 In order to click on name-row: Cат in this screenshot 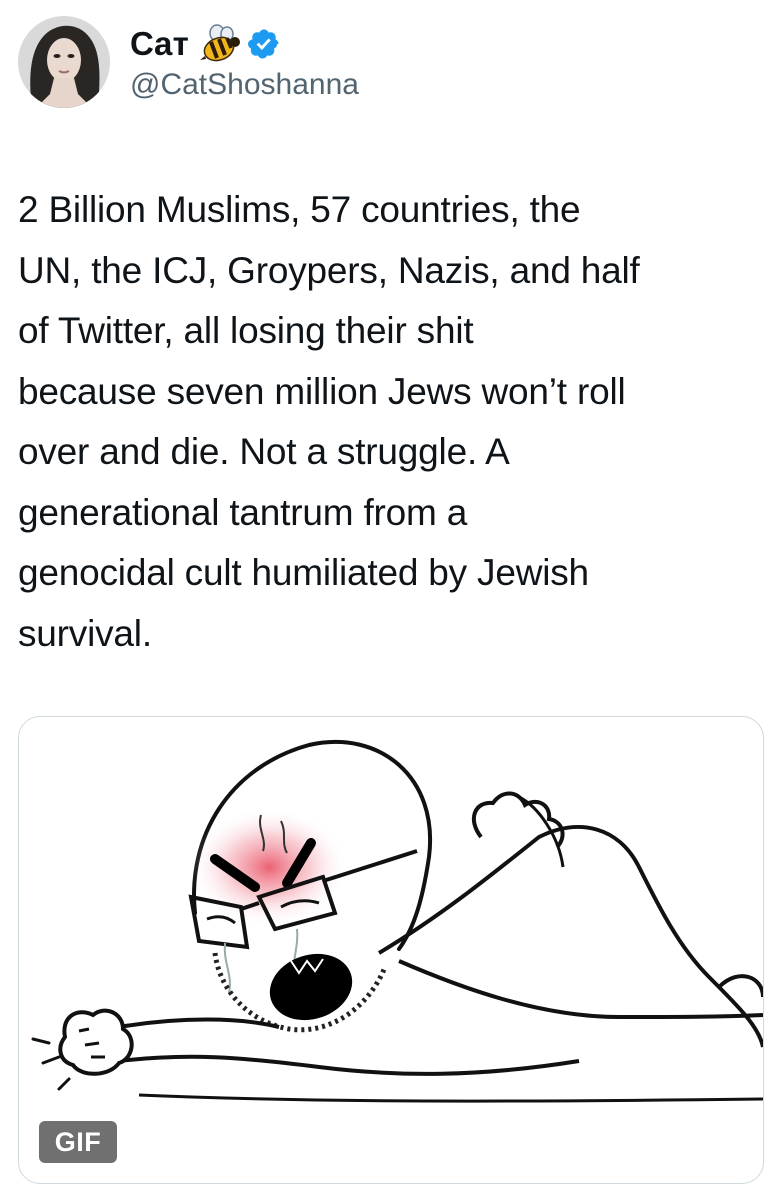, I will do `click(244, 44)`.